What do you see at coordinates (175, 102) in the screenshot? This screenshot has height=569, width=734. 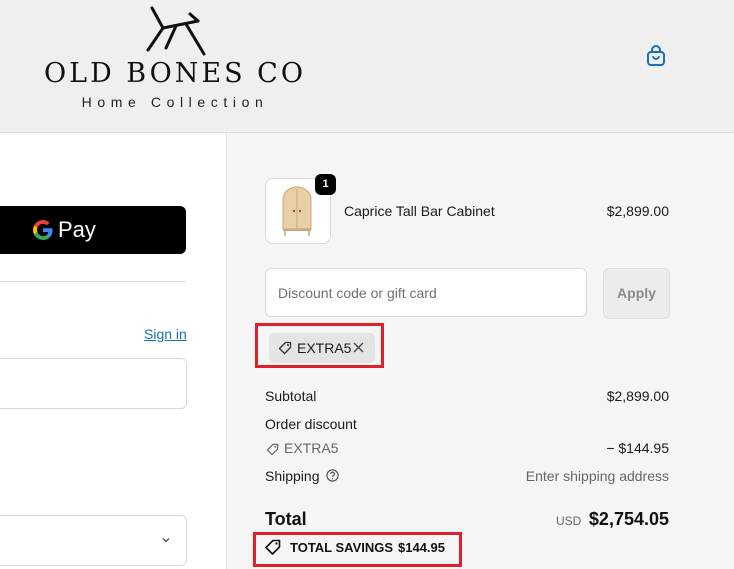 I see `brand-tagline: Home Collection` at bounding box center [175, 102].